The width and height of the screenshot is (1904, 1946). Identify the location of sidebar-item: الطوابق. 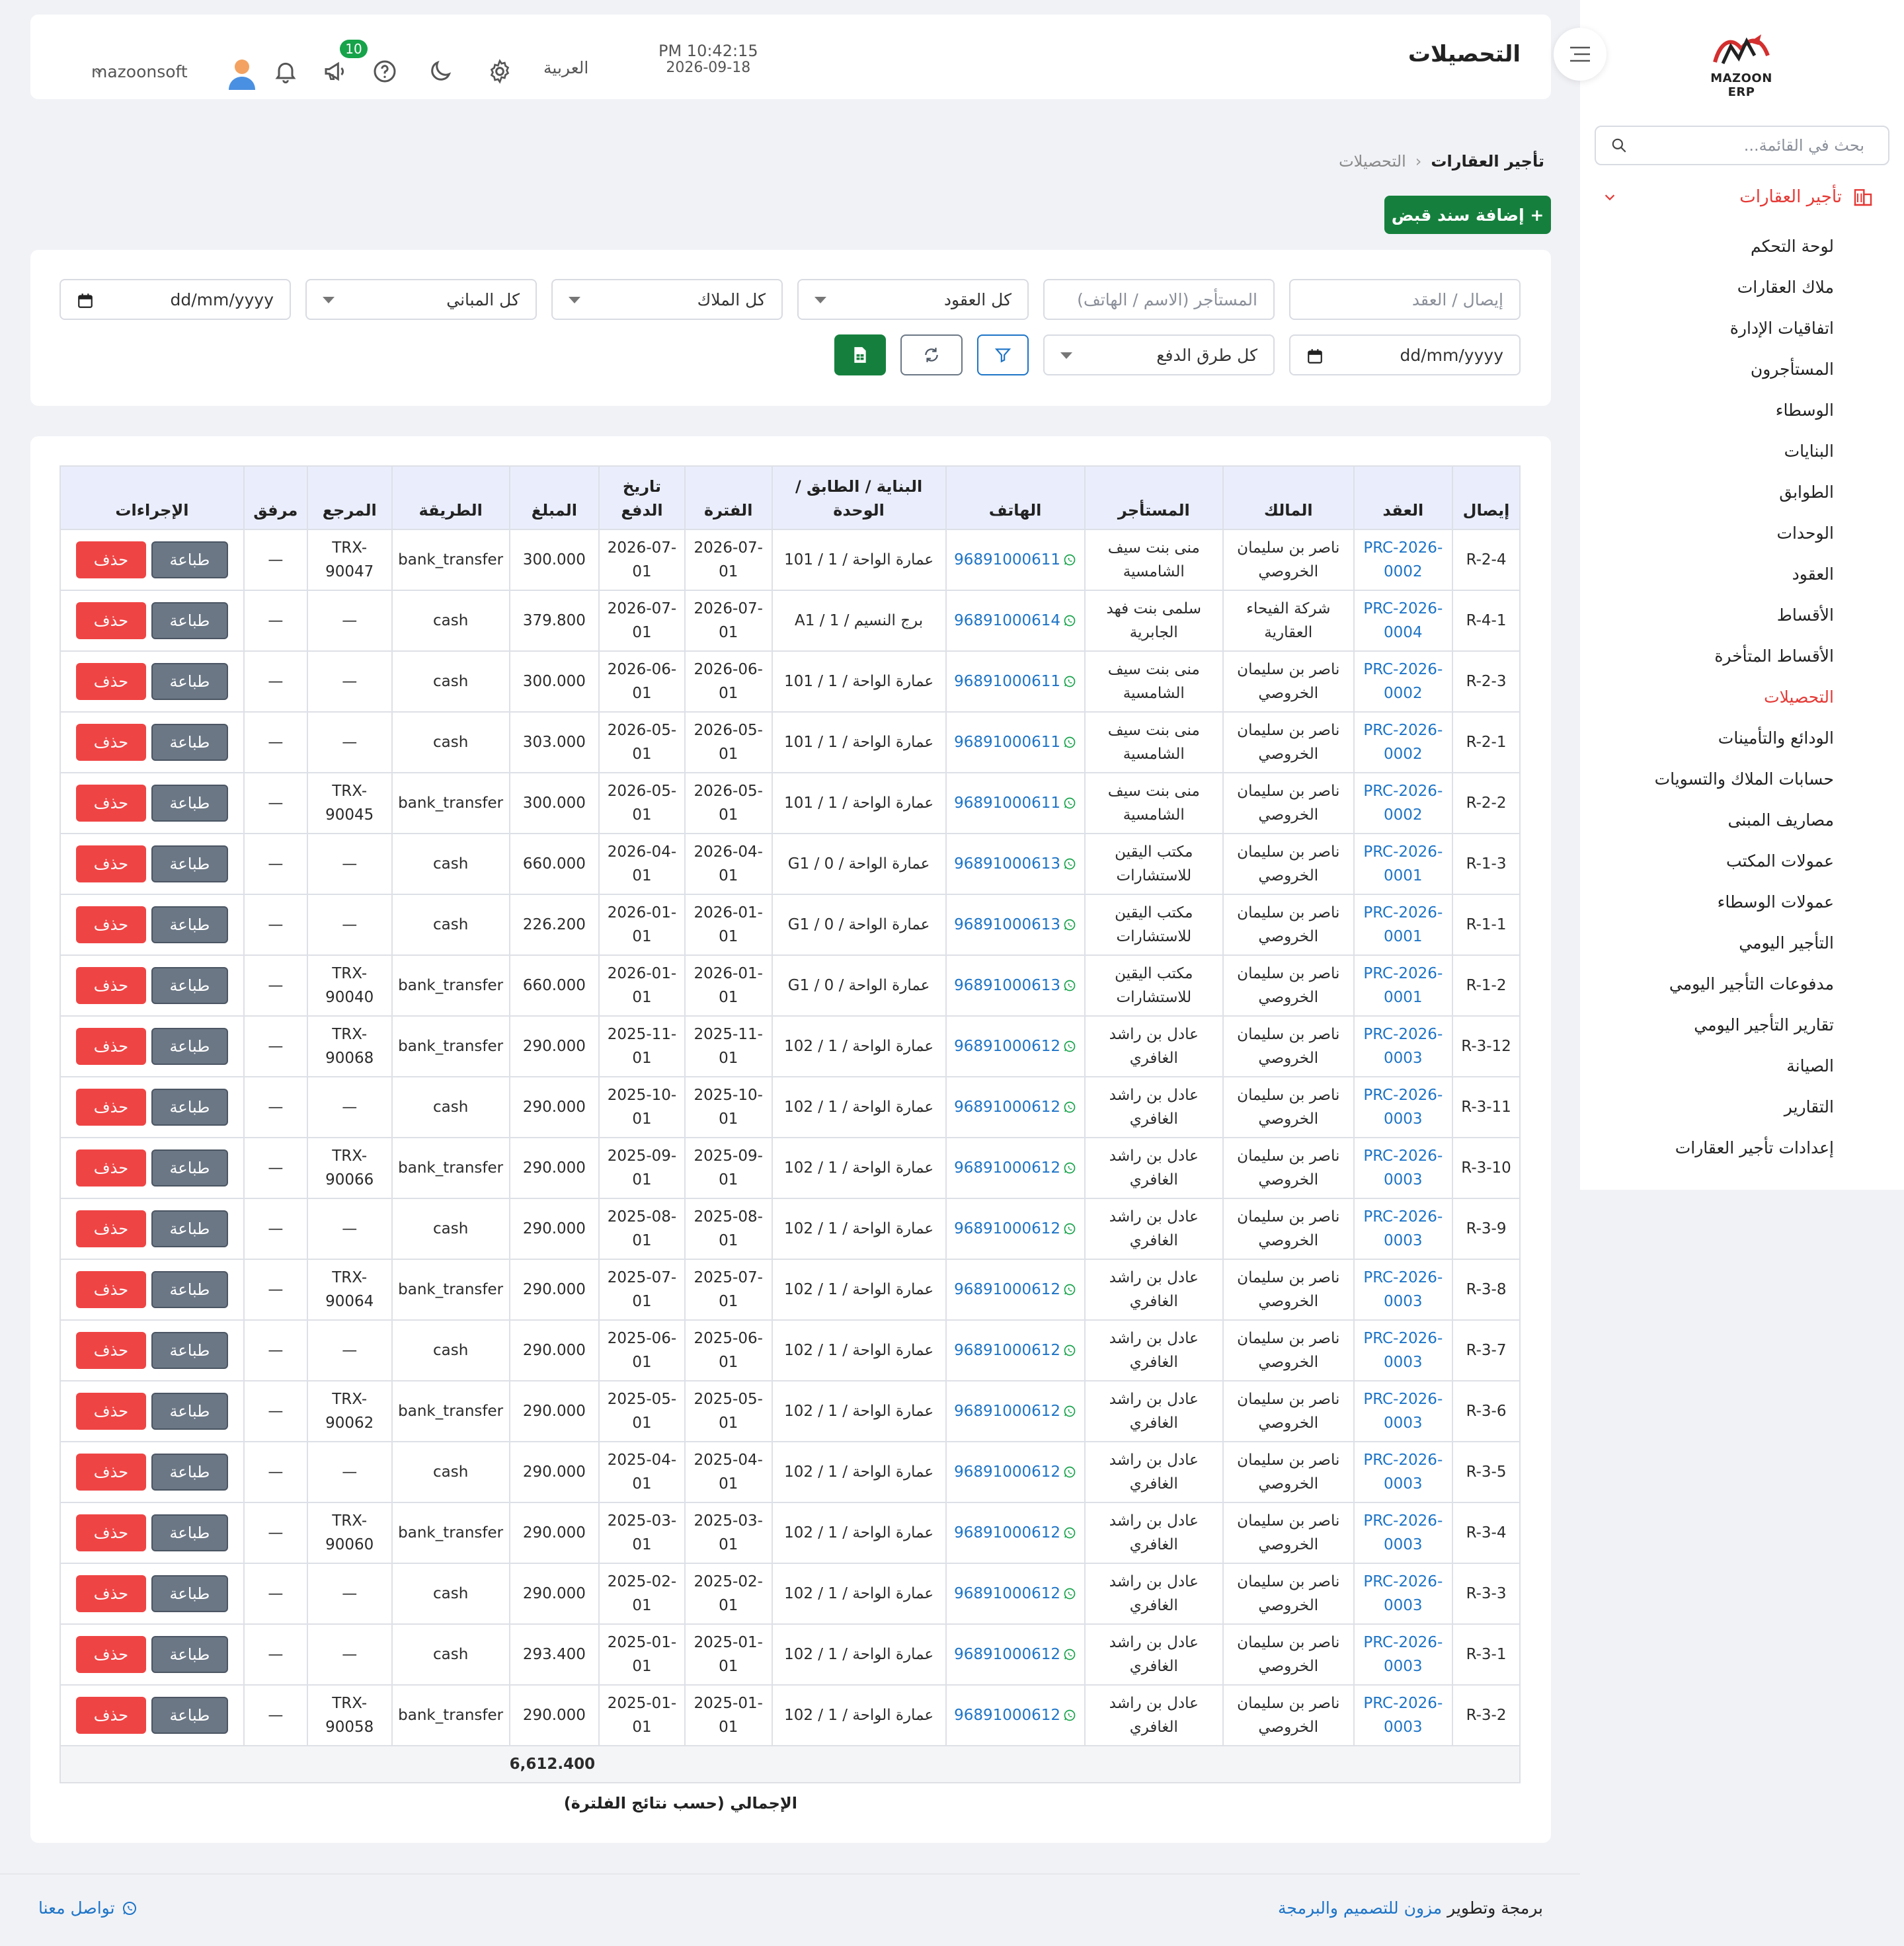
(1744, 497).